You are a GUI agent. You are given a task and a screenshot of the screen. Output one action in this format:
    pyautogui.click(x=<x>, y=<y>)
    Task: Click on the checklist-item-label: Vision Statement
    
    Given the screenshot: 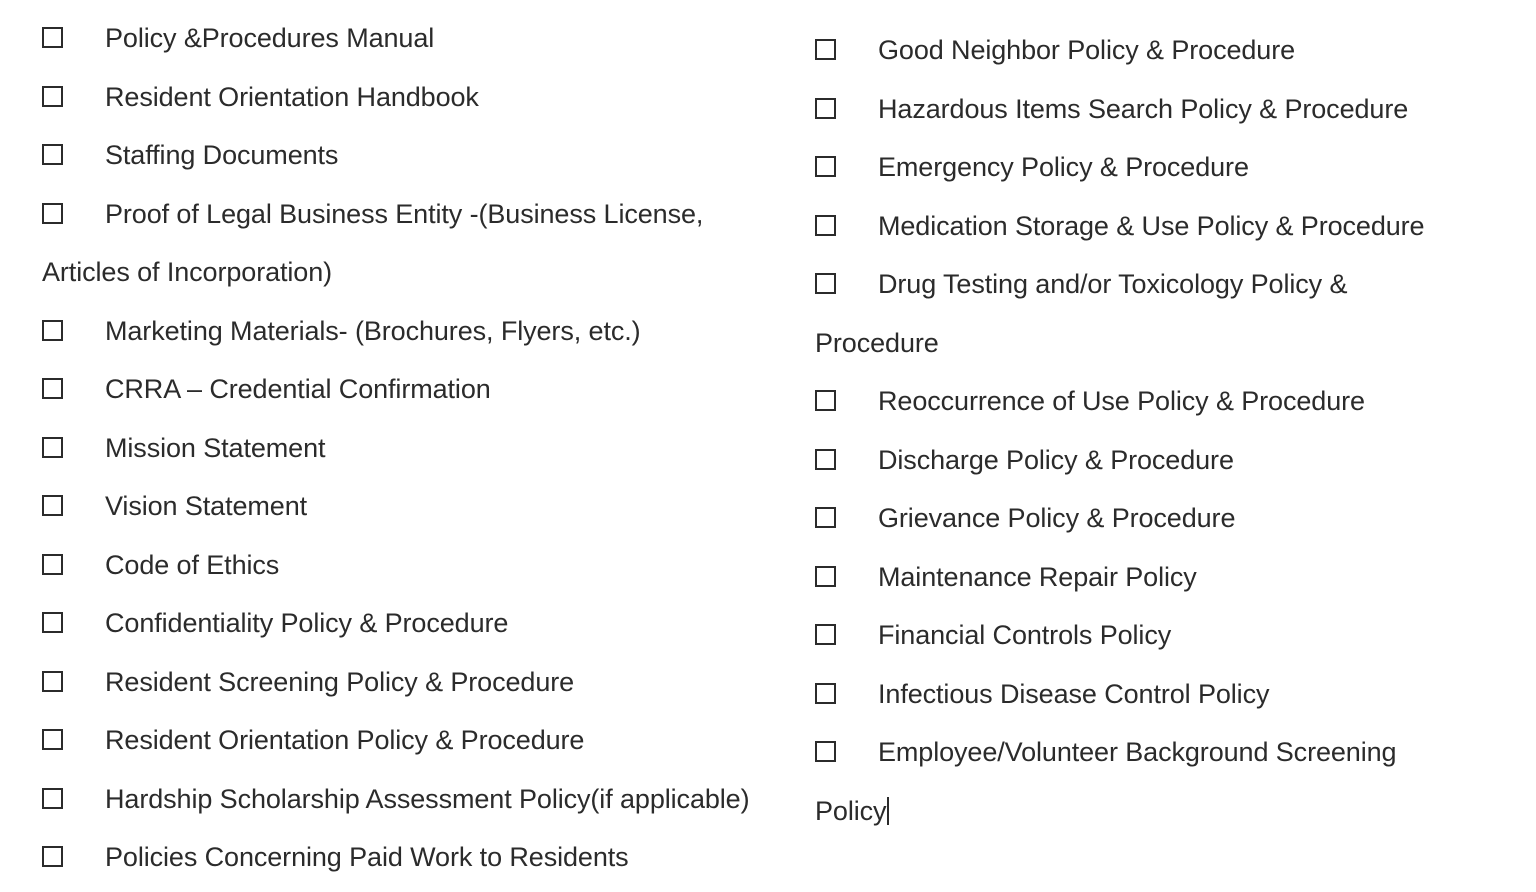 What is the action you would take?
    pyautogui.click(x=206, y=506)
    